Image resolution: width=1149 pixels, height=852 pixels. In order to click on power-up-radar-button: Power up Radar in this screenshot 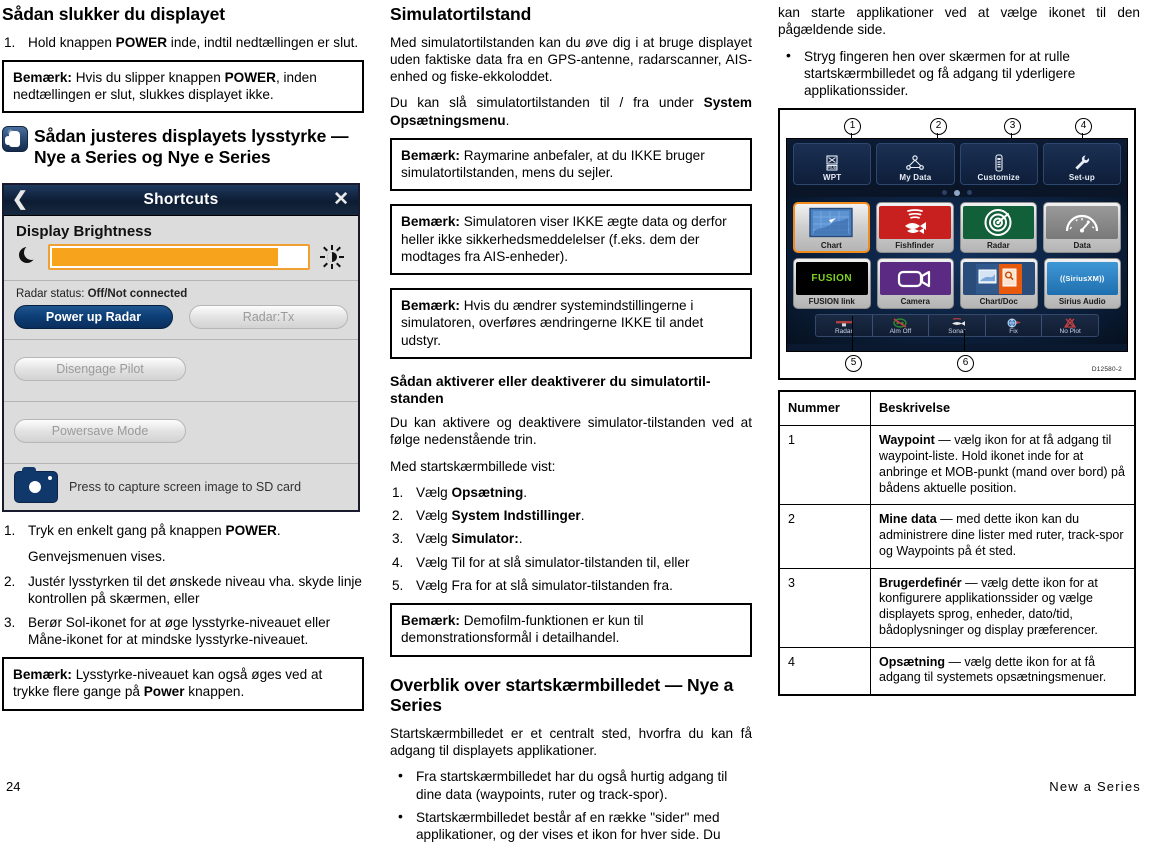, I will do `click(93, 316)`.